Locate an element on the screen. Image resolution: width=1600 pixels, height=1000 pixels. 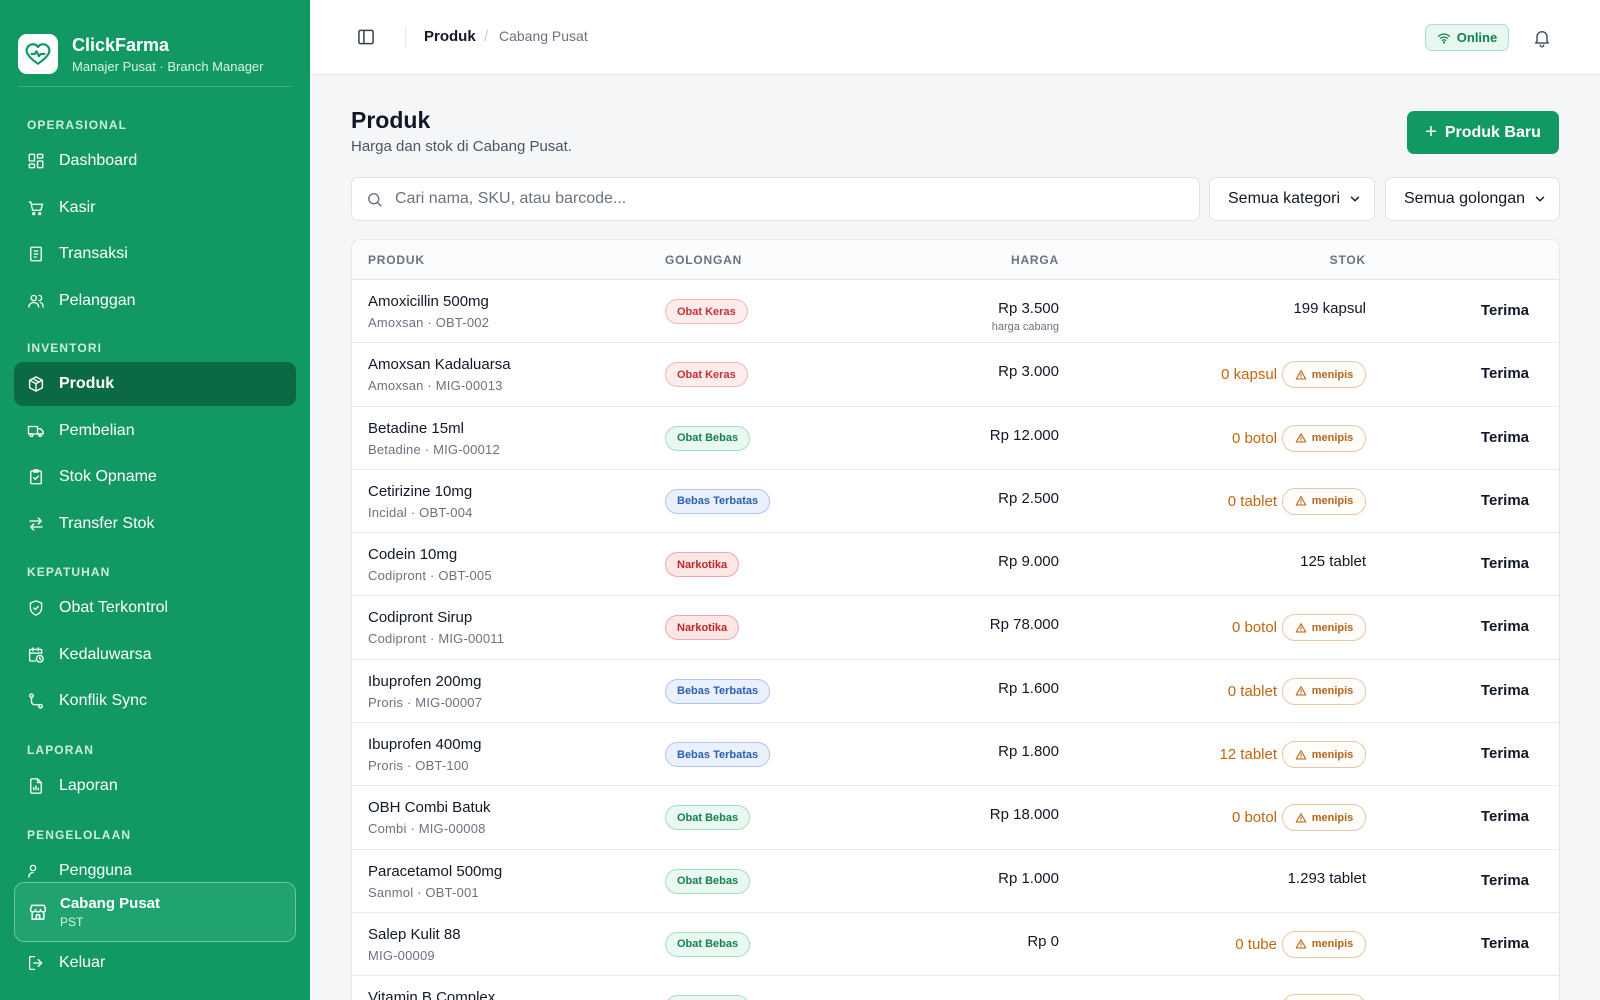
sidebar-toggle-icon is located at coordinates (366, 37).